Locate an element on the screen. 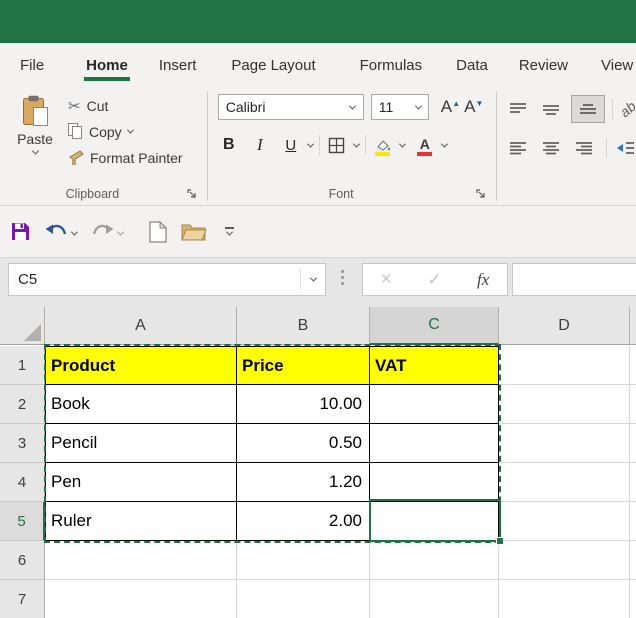  borders-button is located at coordinates (337, 145).